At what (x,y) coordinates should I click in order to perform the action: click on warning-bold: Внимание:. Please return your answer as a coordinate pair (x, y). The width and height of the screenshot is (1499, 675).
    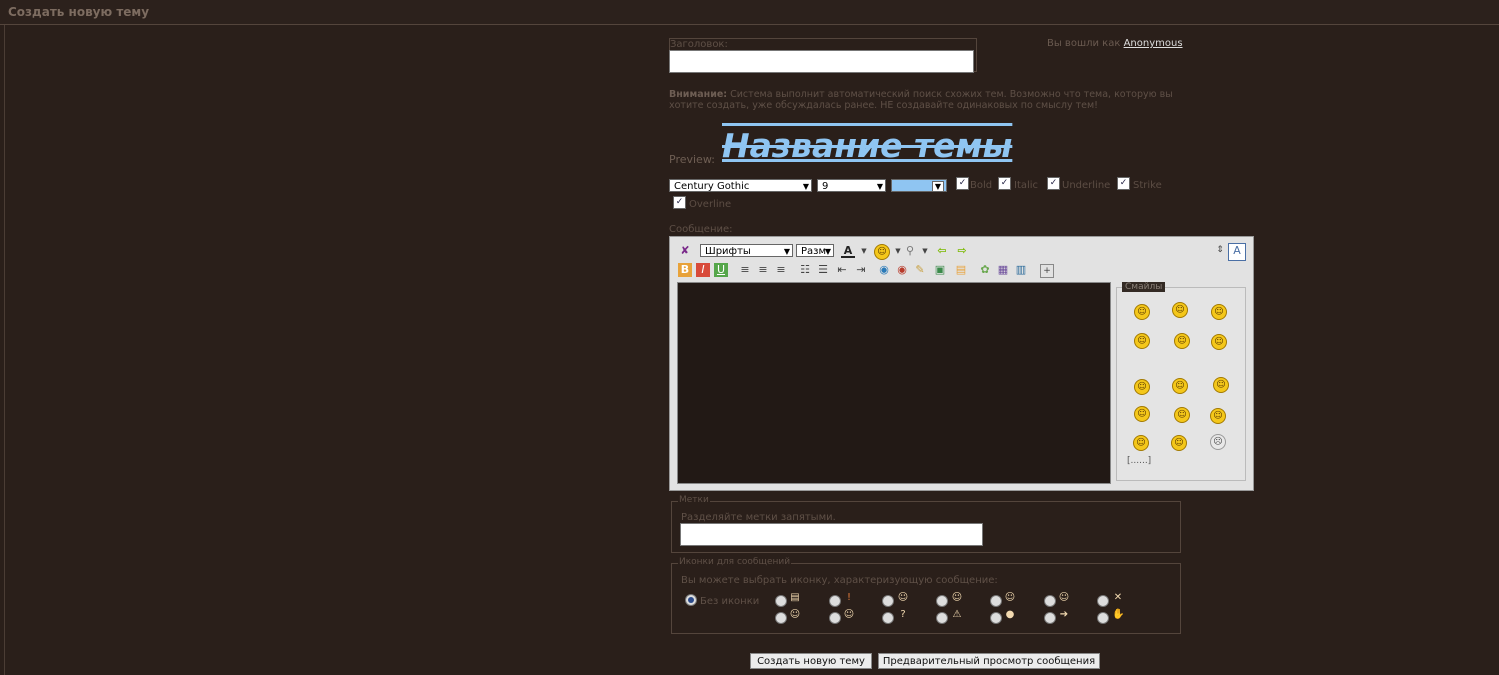
    Looking at the image, I should click on (698, 94).